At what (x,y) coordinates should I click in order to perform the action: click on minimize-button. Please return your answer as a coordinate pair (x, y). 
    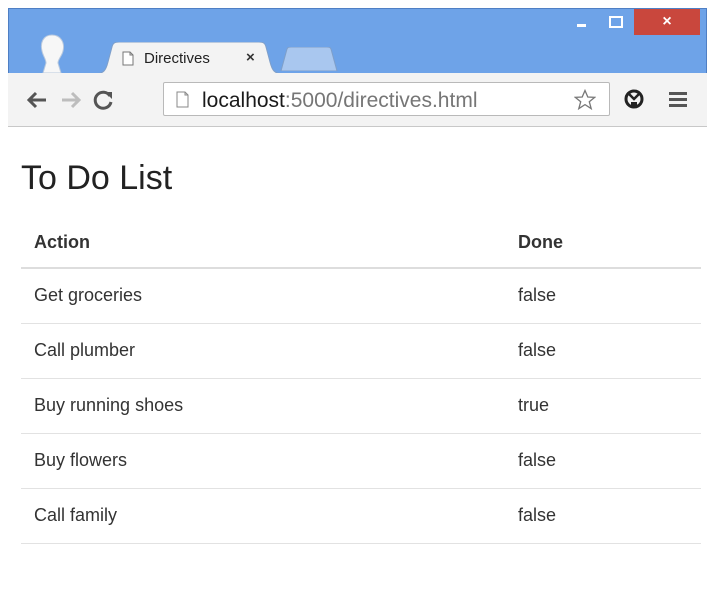
    Looking at the image, I should click on (582, 22).